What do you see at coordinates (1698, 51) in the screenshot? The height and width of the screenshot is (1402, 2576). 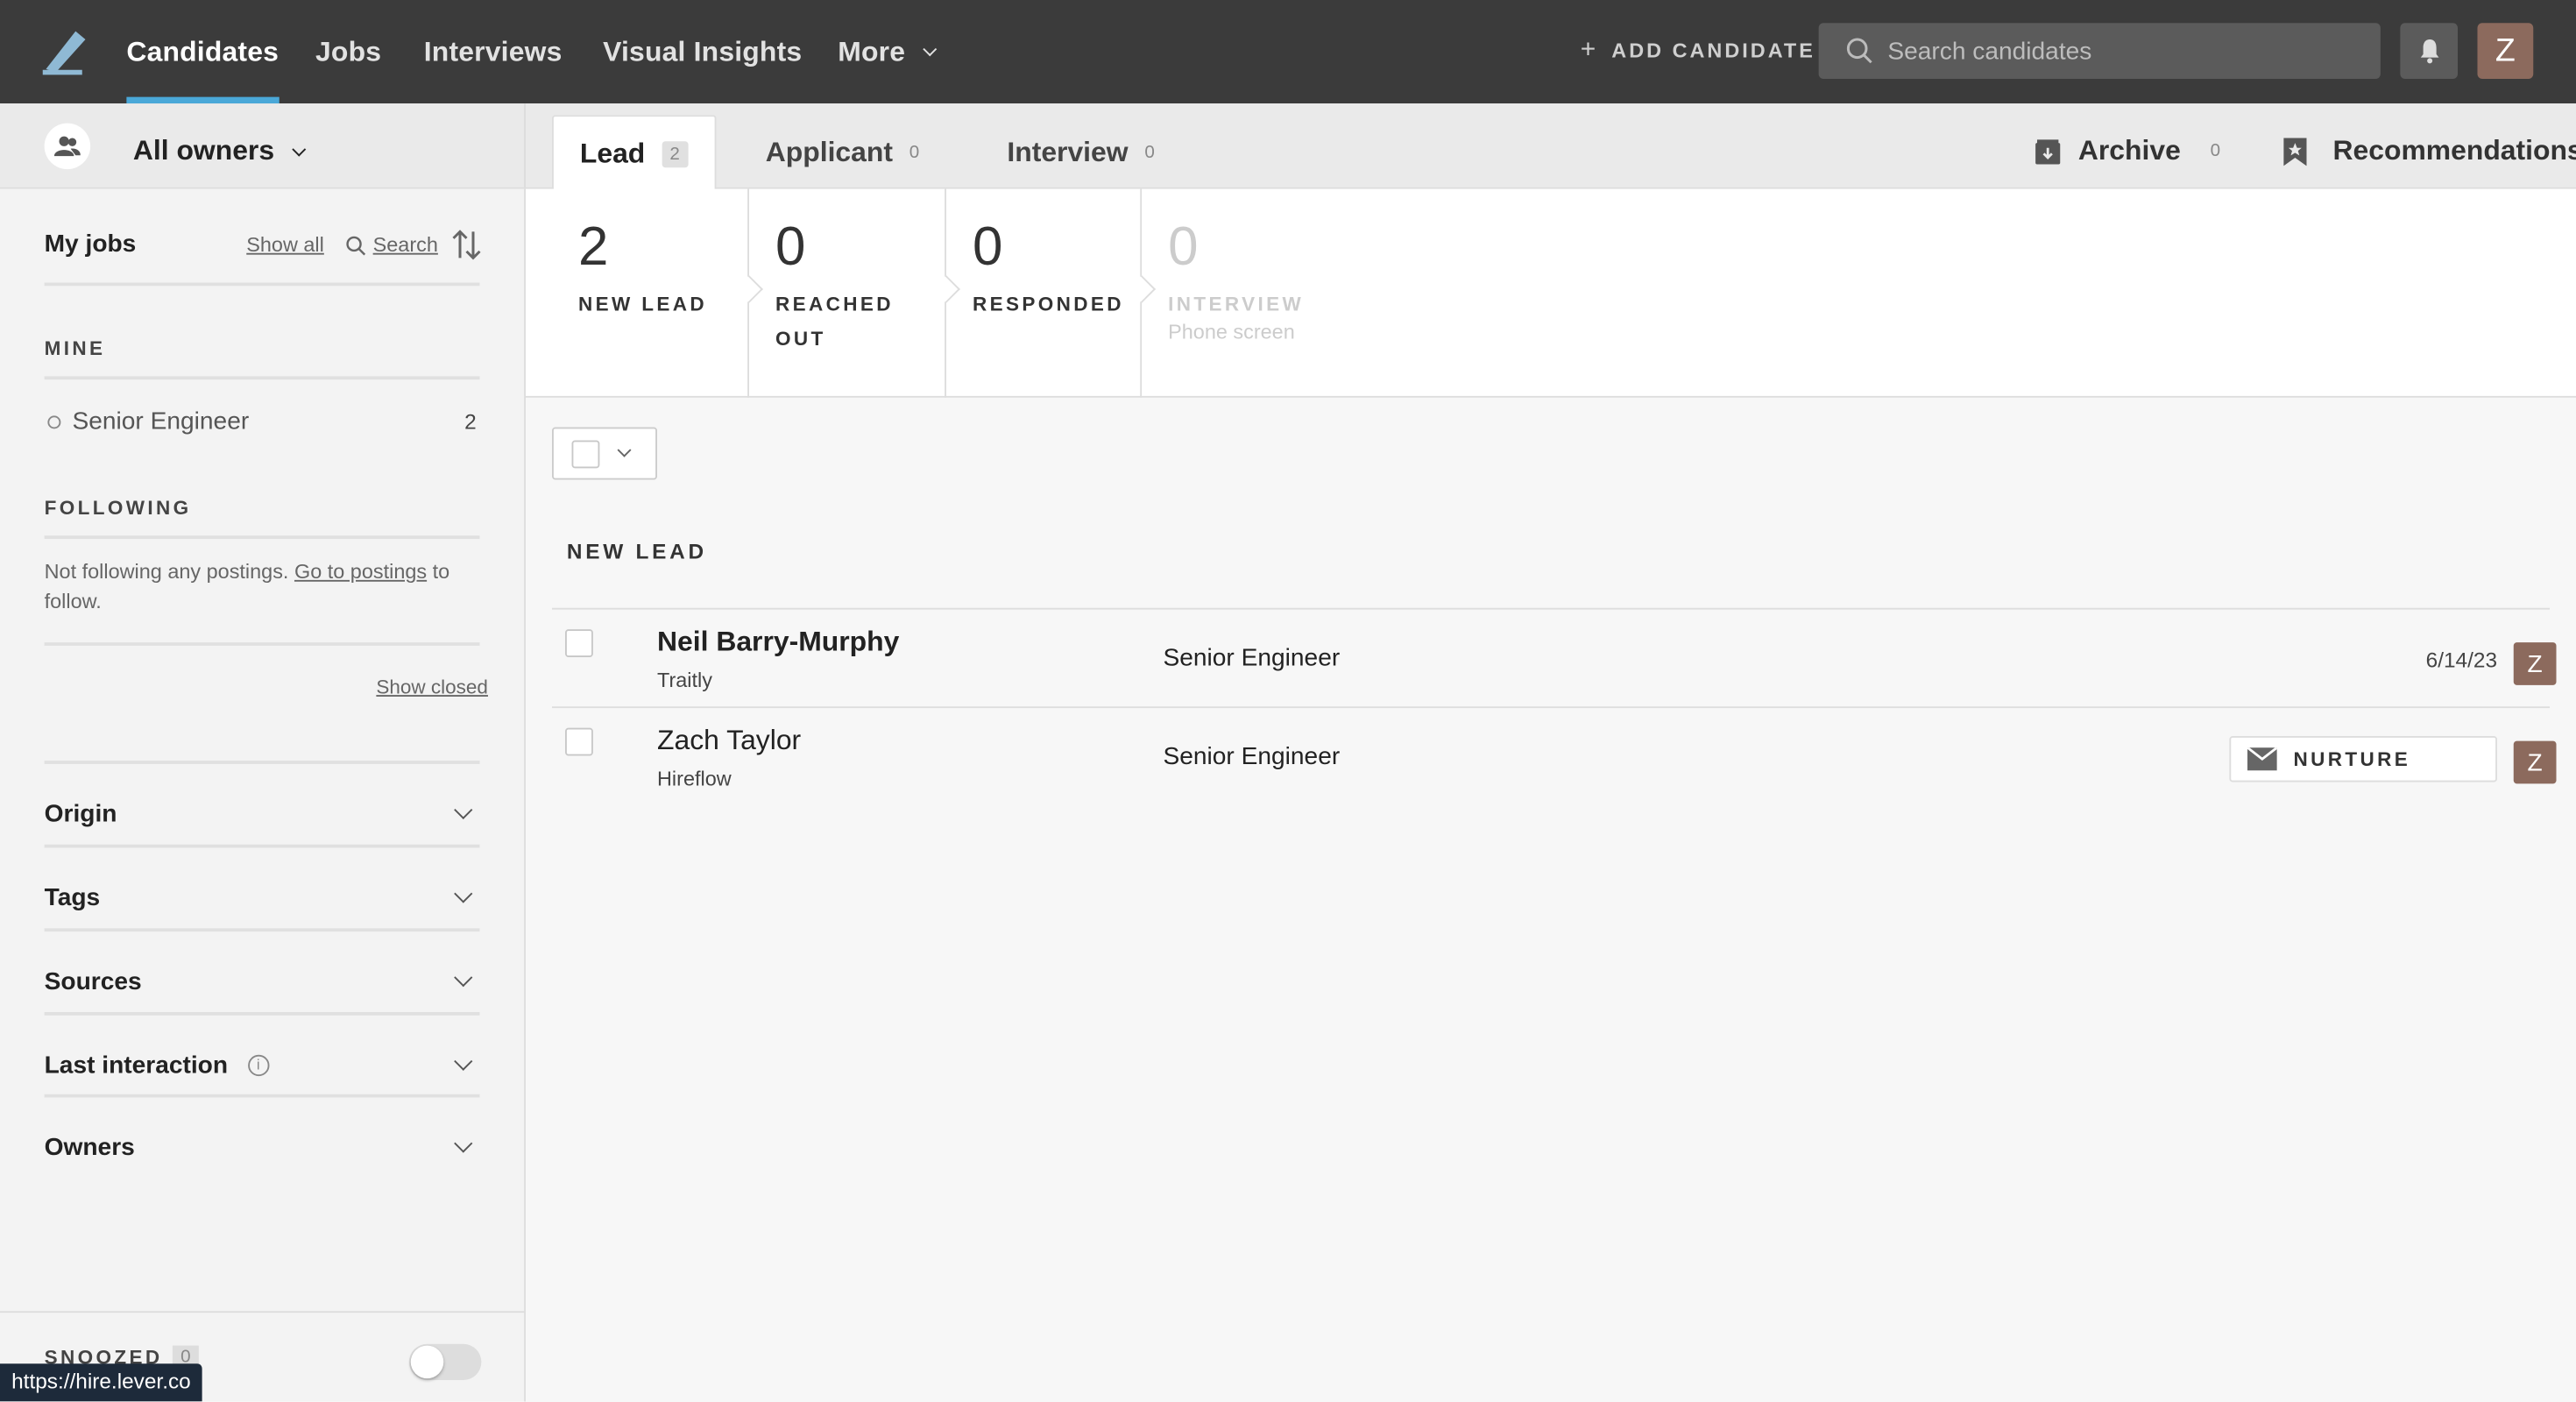 I see `add-candidate-button: + ADD CANDIDATE` at bounding box center [1698, 51].